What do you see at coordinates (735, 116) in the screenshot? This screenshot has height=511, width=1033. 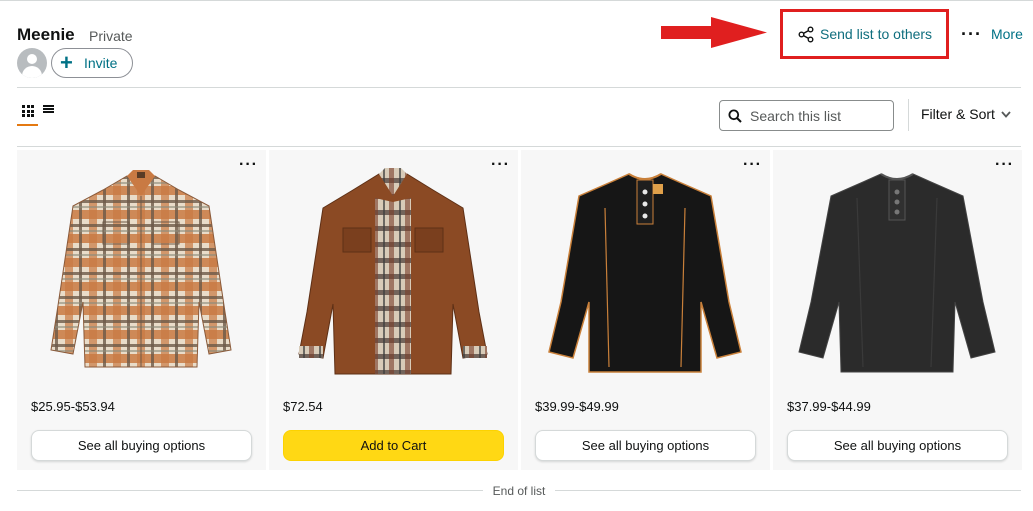 I see `search-icon` at bounding box center [735, 116].